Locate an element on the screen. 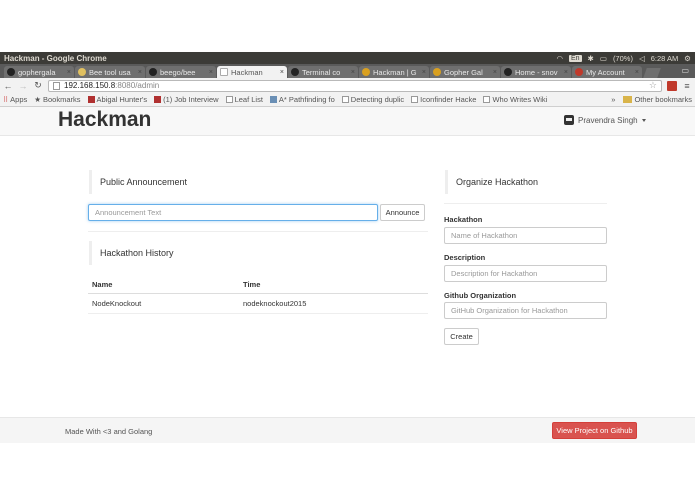  caret-down-icon is located at coordinates (643, 120).